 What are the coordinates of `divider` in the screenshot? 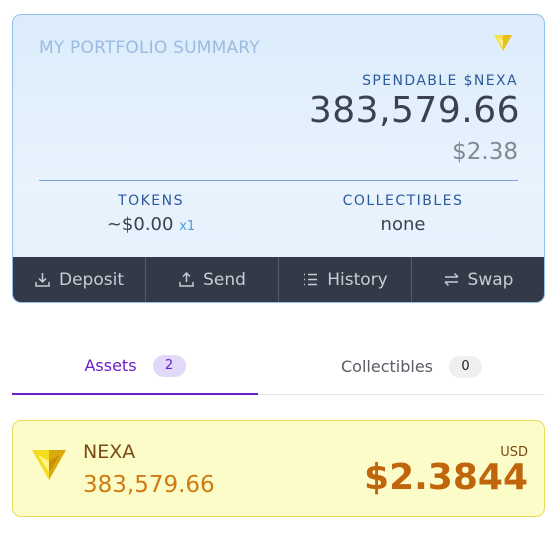 It's located at (278, 180).